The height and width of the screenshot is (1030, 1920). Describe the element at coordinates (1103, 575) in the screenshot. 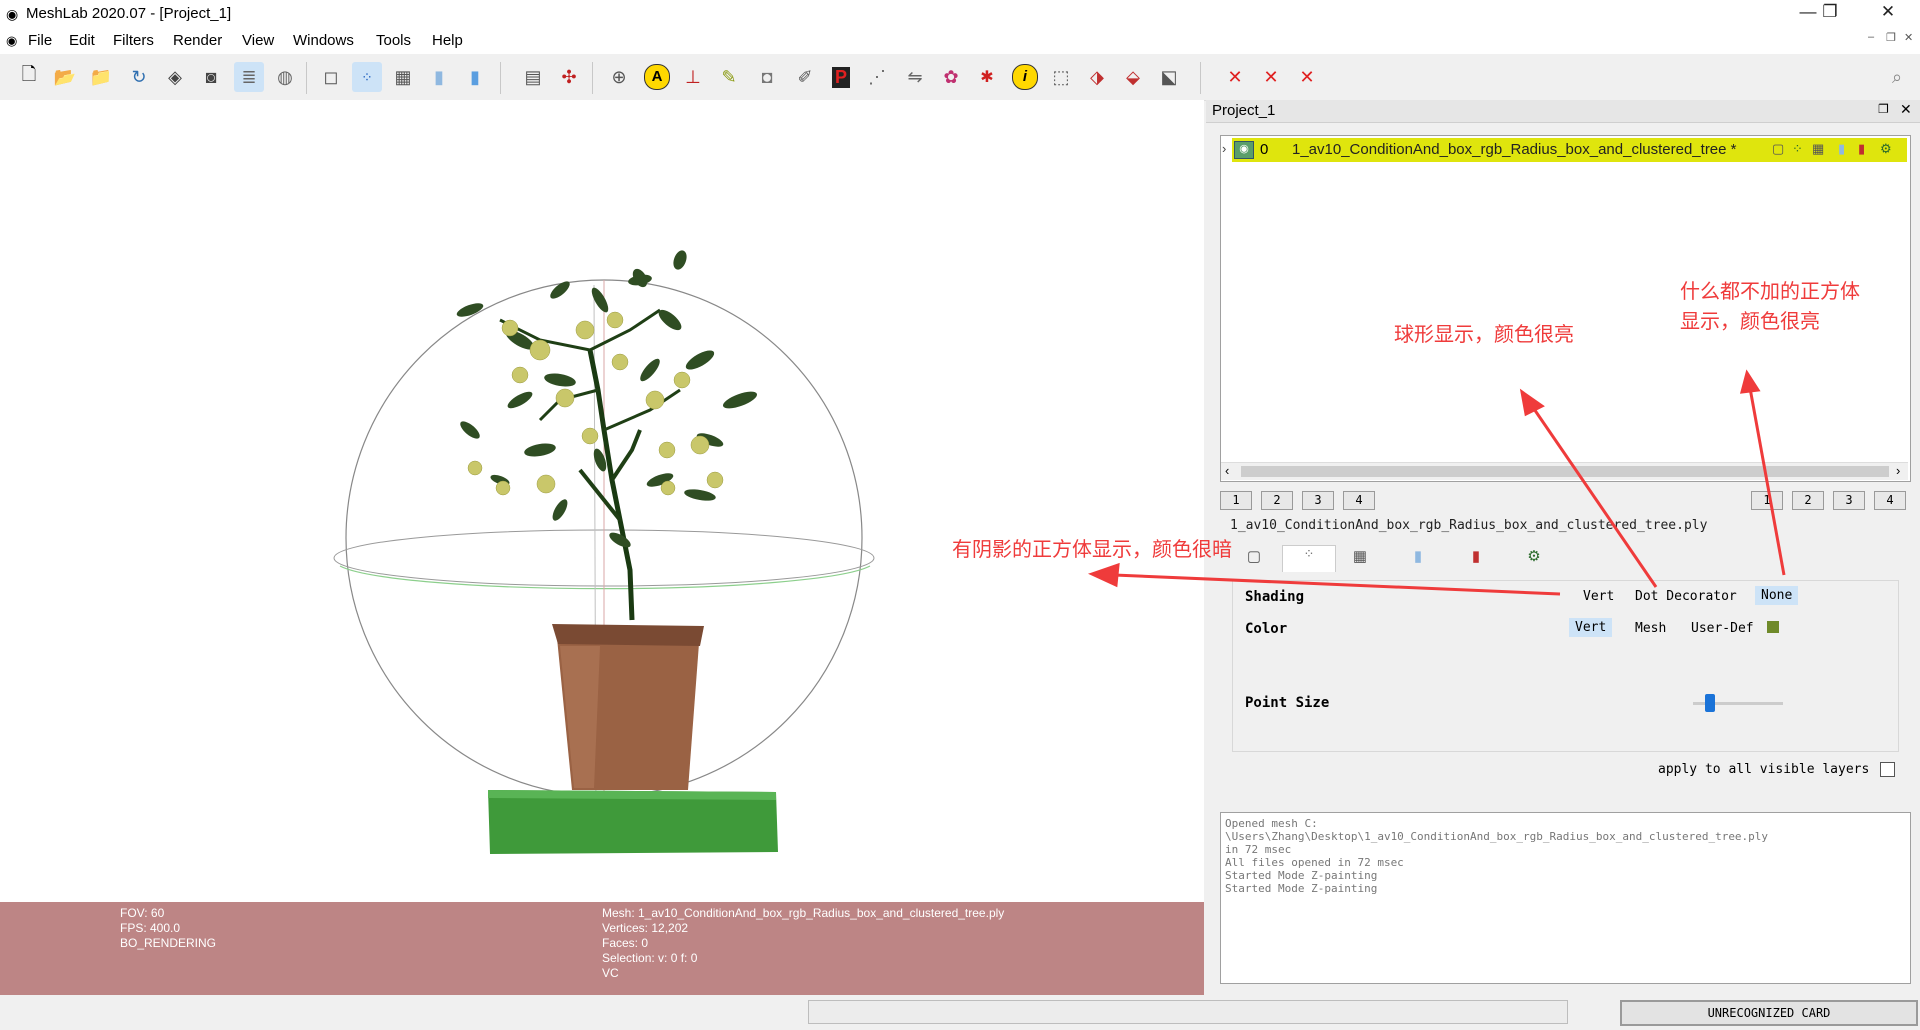

I see `arrow-head-left` at that location.